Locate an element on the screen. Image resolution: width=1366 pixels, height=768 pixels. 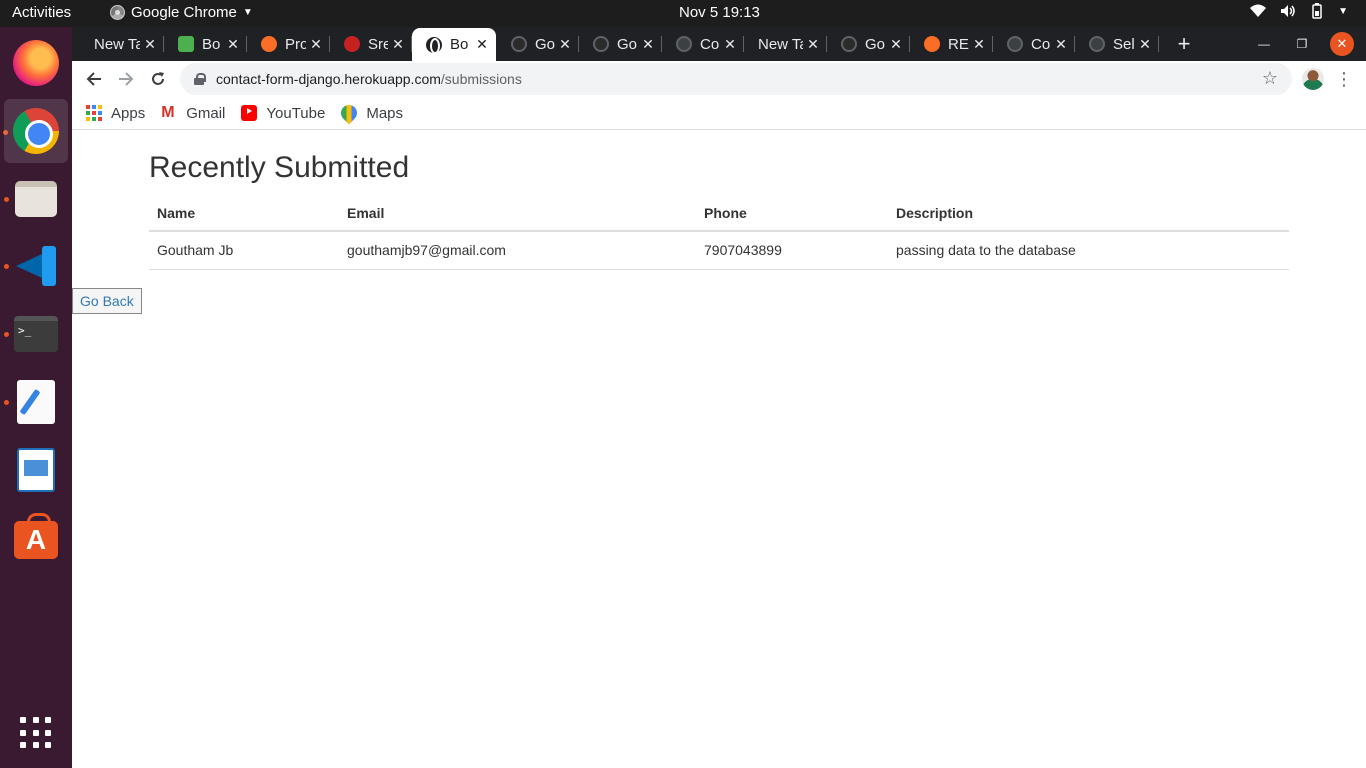
ubuntu-dock: >_ A is located at coordinates (36, 397).